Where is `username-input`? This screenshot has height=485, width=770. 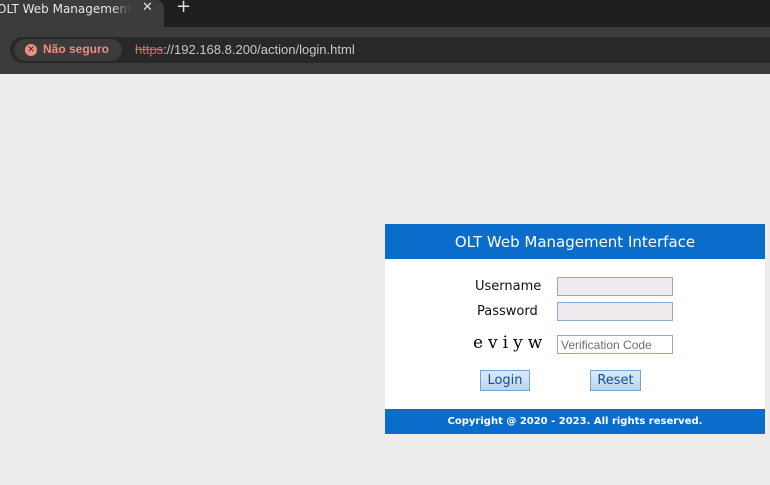 username-input is located at coordinates (615, 286).